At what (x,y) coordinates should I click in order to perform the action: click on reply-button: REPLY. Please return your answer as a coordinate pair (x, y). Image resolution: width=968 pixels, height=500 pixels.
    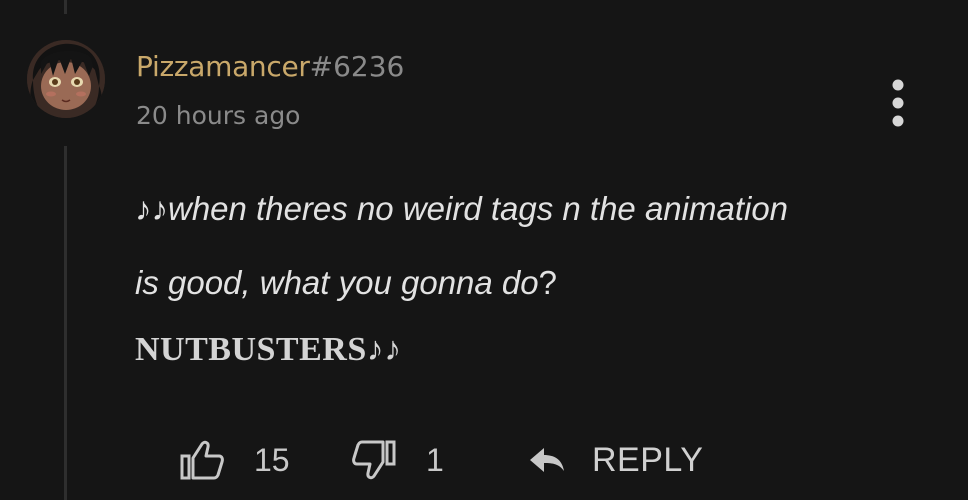
    Looking at the image, I should click on (615, 460).